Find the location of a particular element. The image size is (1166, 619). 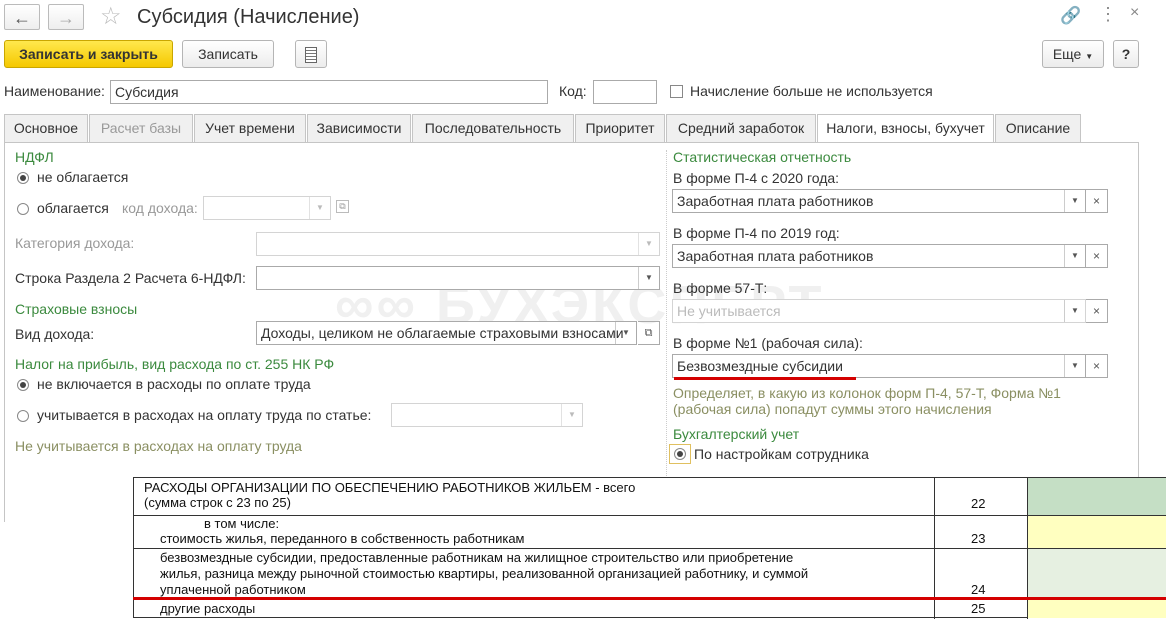

f1-label: В форме №1 (рабочая сила): is located at coordinates (768, 343).